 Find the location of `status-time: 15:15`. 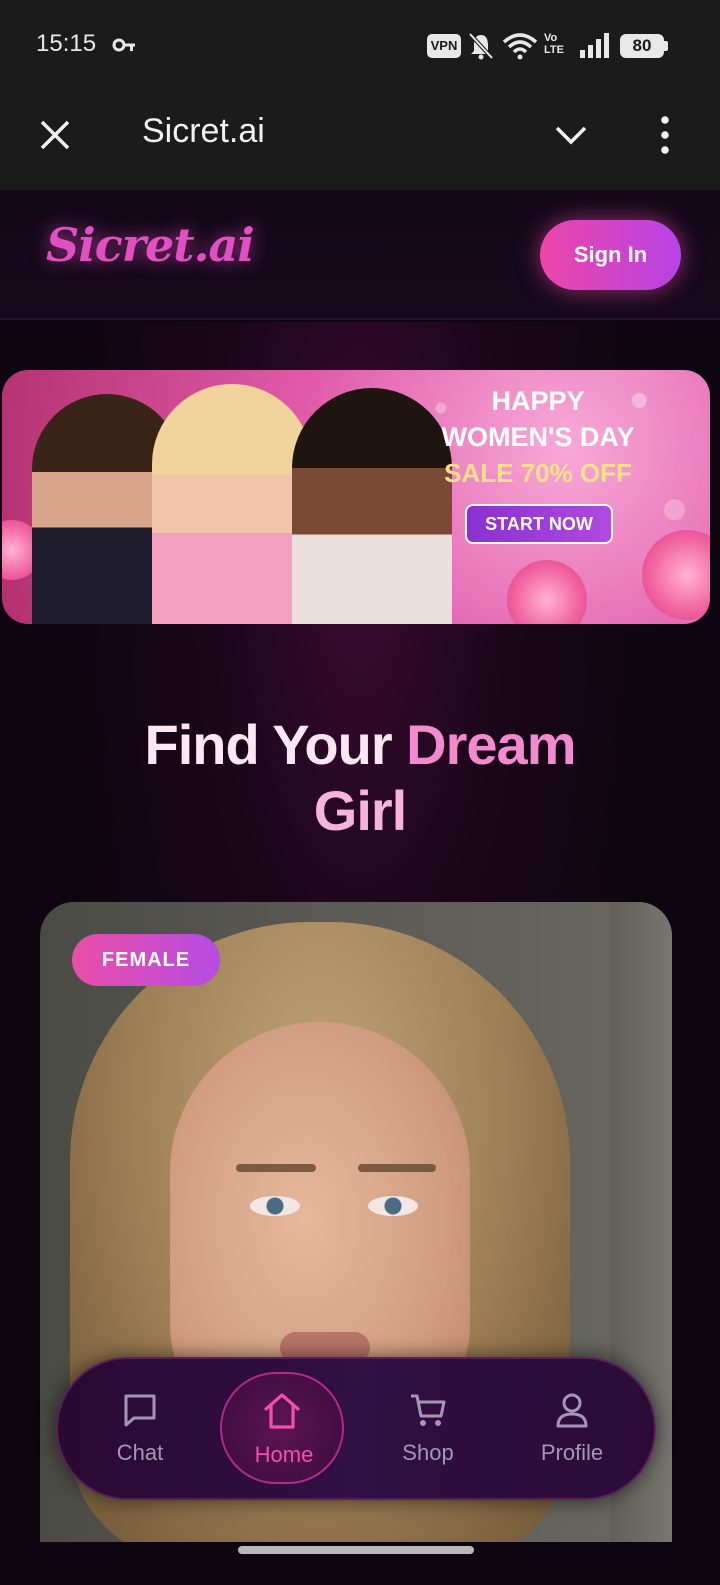

status-time: 15:15 is located at coordinates (66, 43).